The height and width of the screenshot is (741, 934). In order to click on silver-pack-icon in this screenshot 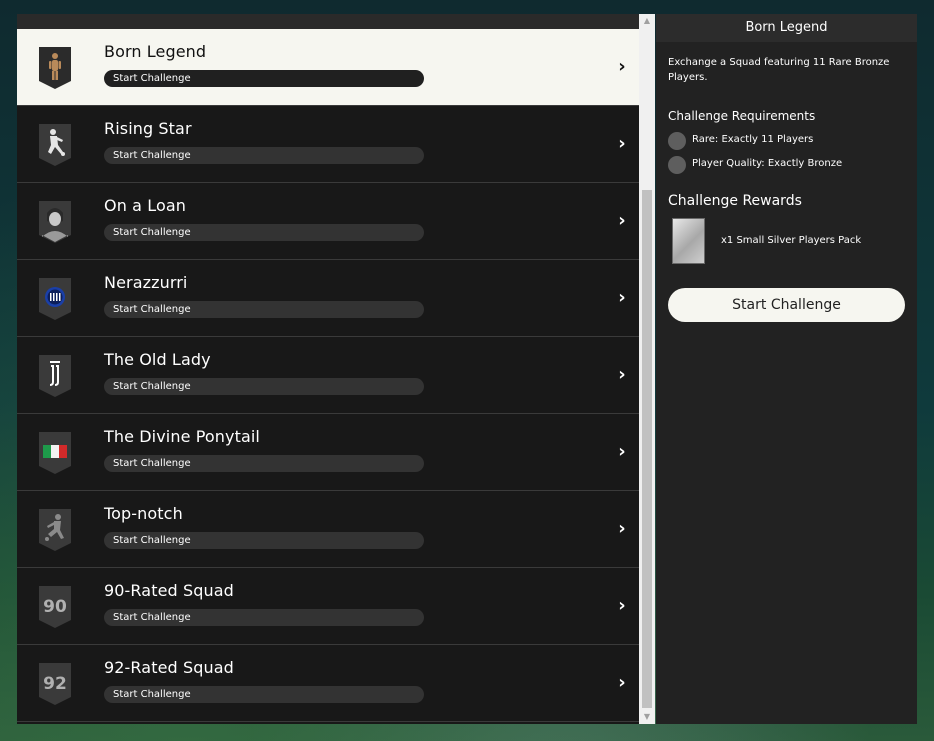, I will do `click(688, 241)`.